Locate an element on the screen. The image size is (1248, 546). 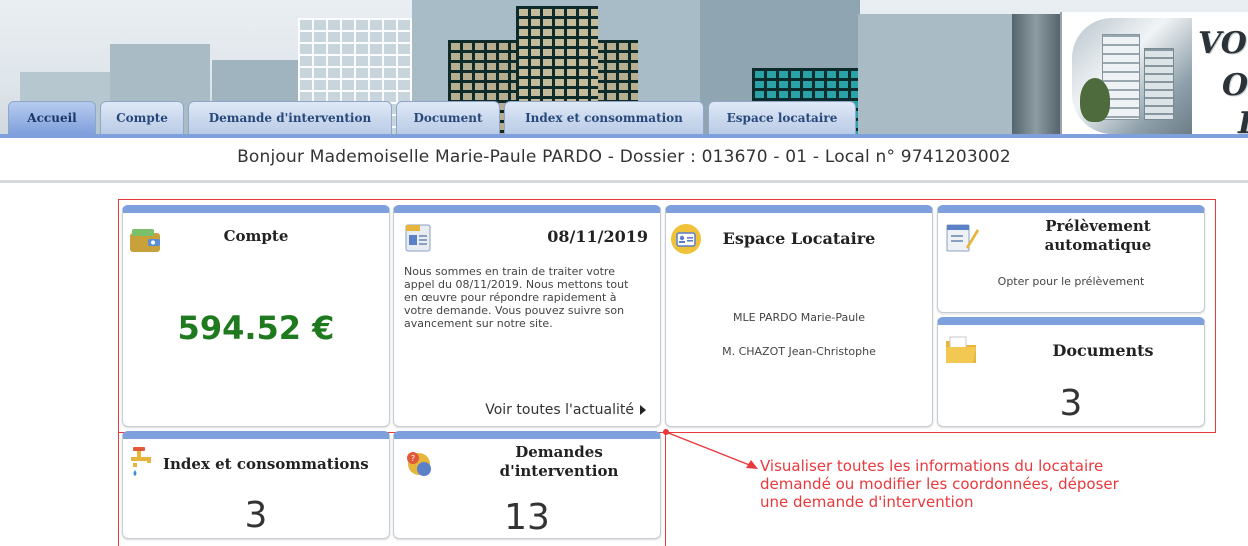
tab-demande-intervention: Demande d'intervention is located at coordinates (290, 117).